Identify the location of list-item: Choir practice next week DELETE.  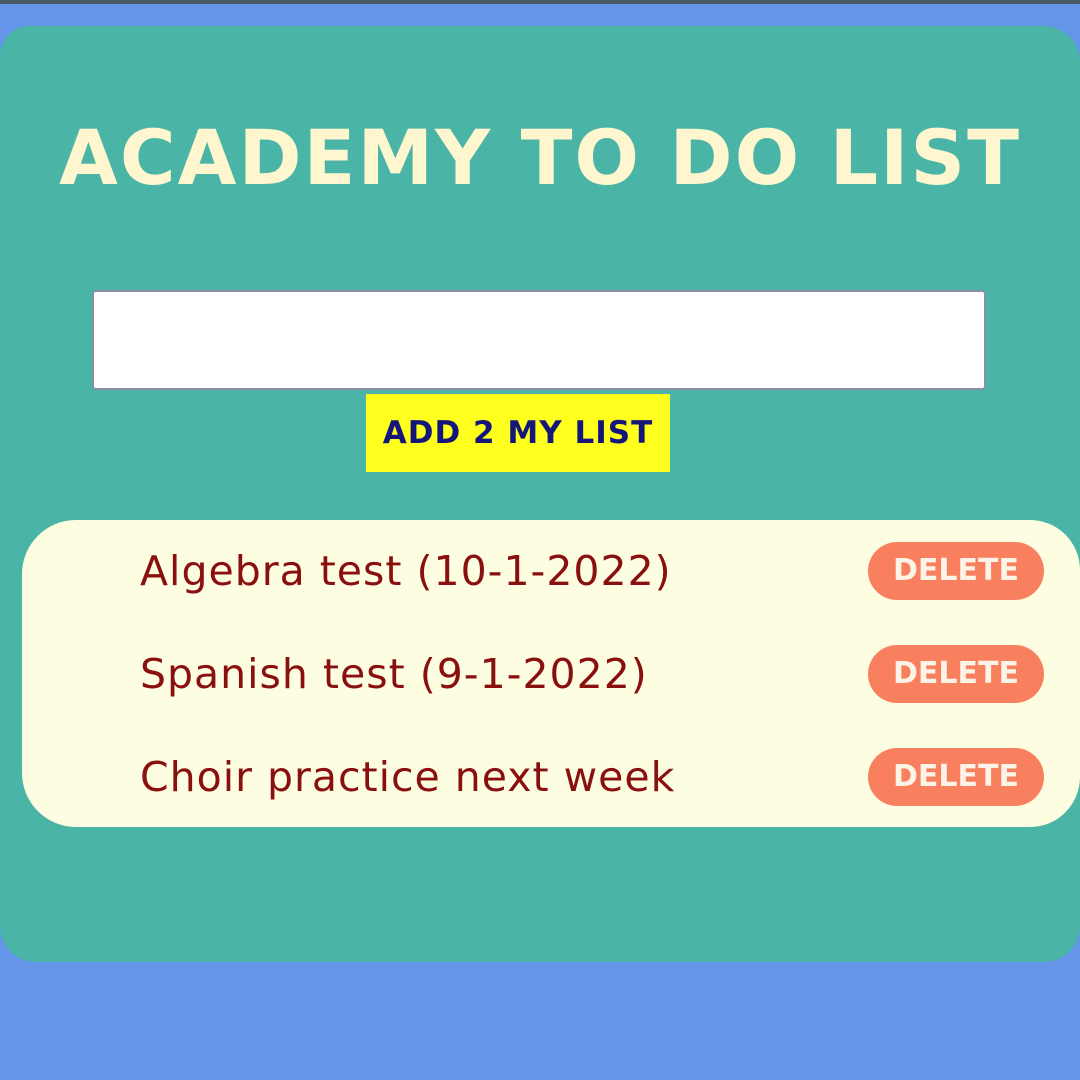
(551, 777).